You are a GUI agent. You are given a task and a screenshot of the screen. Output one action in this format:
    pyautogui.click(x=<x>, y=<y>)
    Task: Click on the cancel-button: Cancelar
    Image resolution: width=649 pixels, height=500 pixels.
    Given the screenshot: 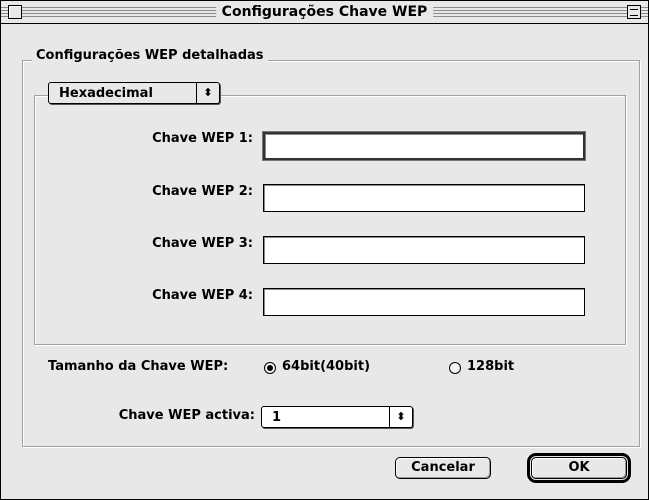 What is the action you would take?
    pyautogui.click(x=443, y=468)
    